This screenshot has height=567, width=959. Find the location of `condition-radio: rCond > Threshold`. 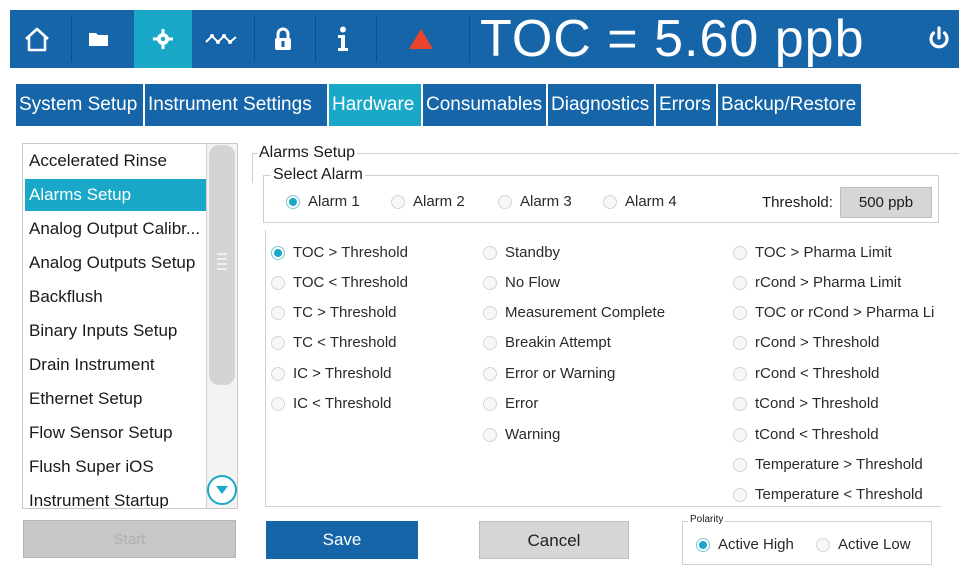

condition-radio: rCond > Threshold is located at coordinates (806, 342).